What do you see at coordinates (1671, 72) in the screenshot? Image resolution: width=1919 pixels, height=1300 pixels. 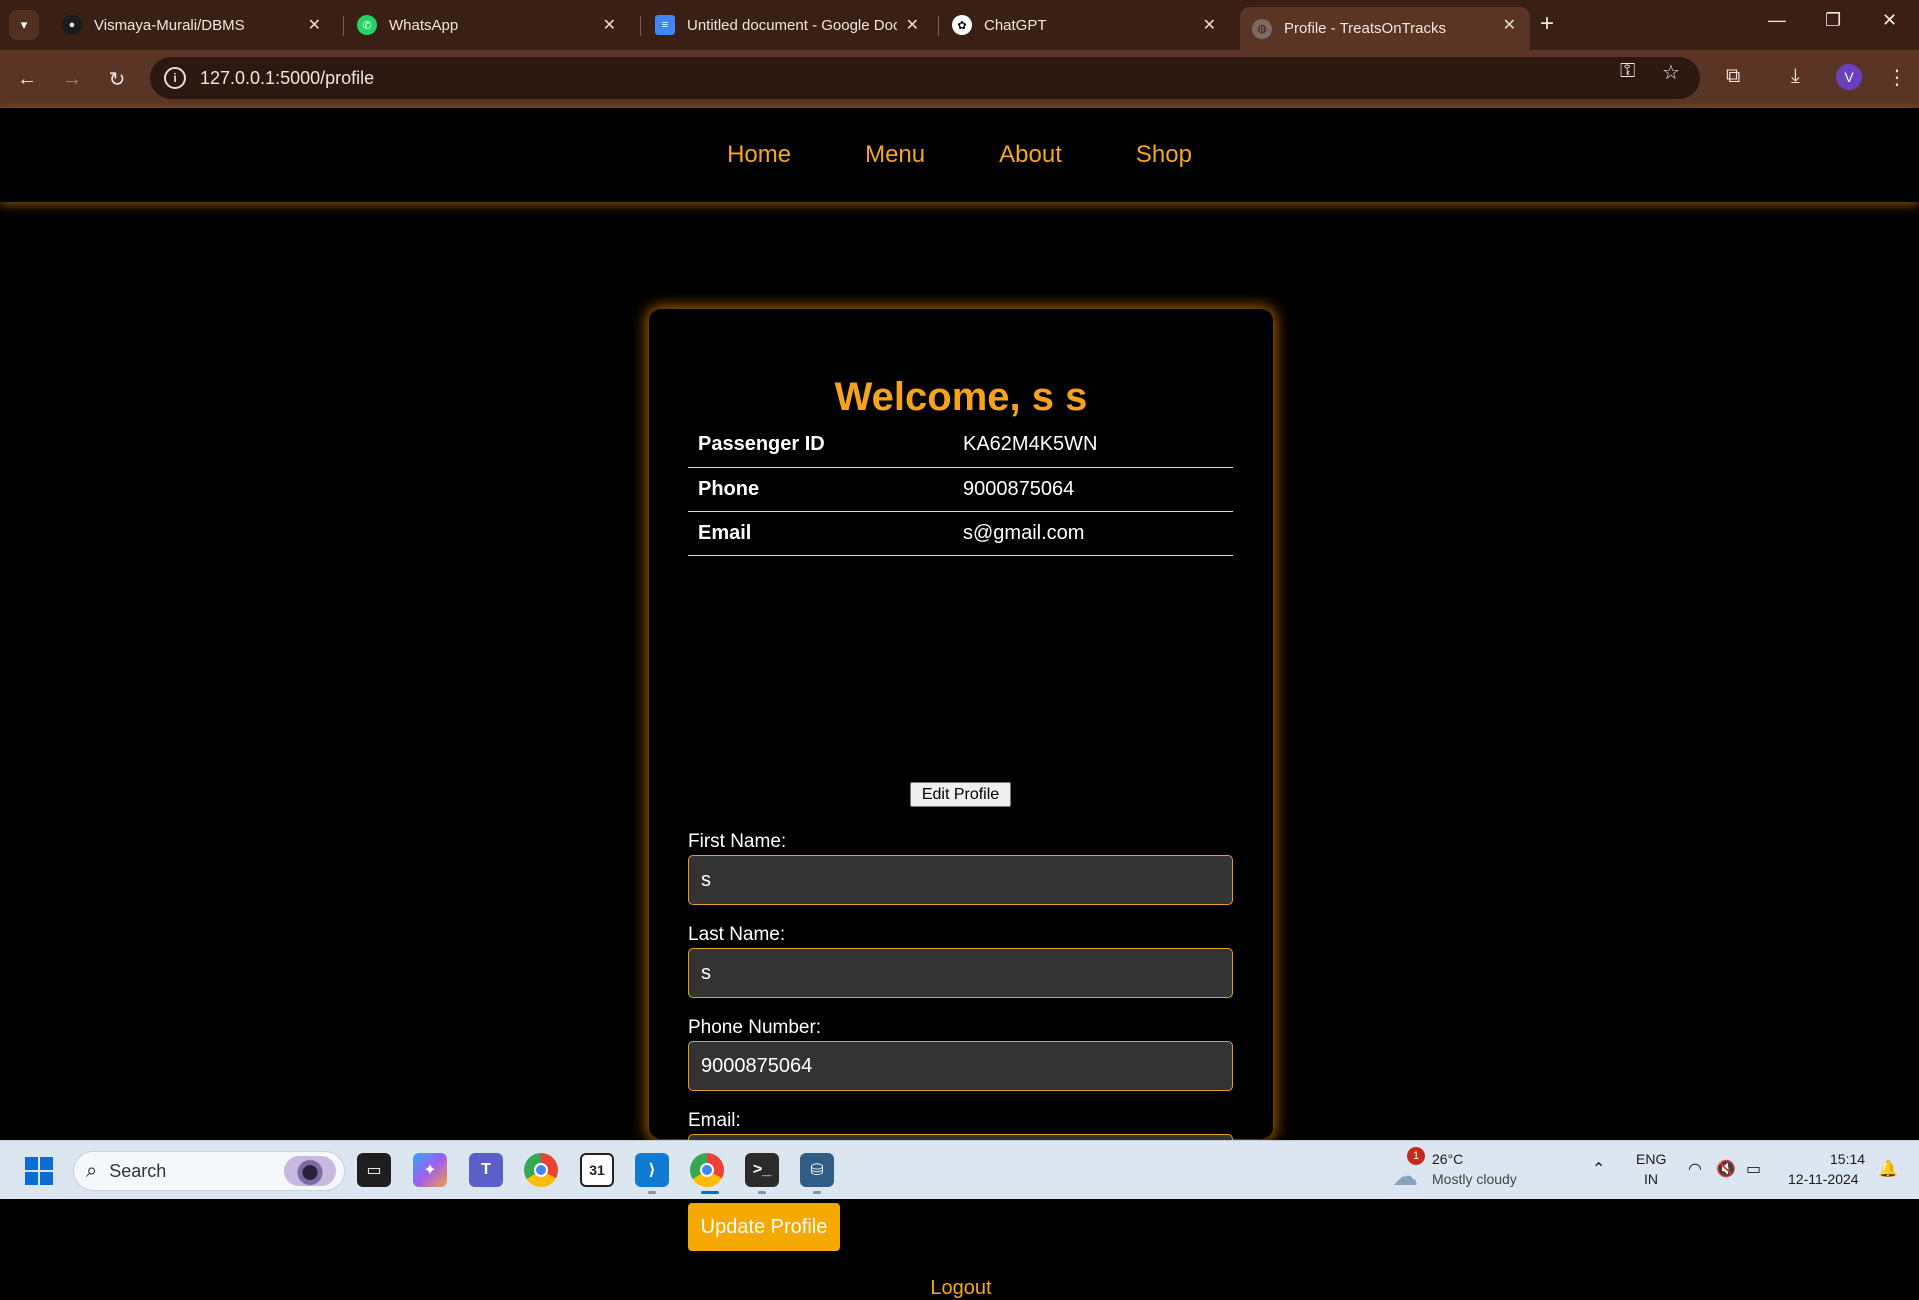 I see `star-icon: ☆` at bounding box center [1671, 72].